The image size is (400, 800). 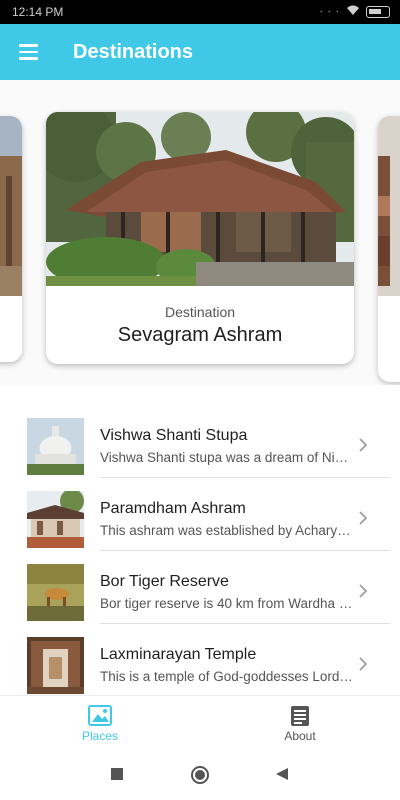 I want to click on item-title: Vishwa Shanti Stupa, so click(x=174, y=435).